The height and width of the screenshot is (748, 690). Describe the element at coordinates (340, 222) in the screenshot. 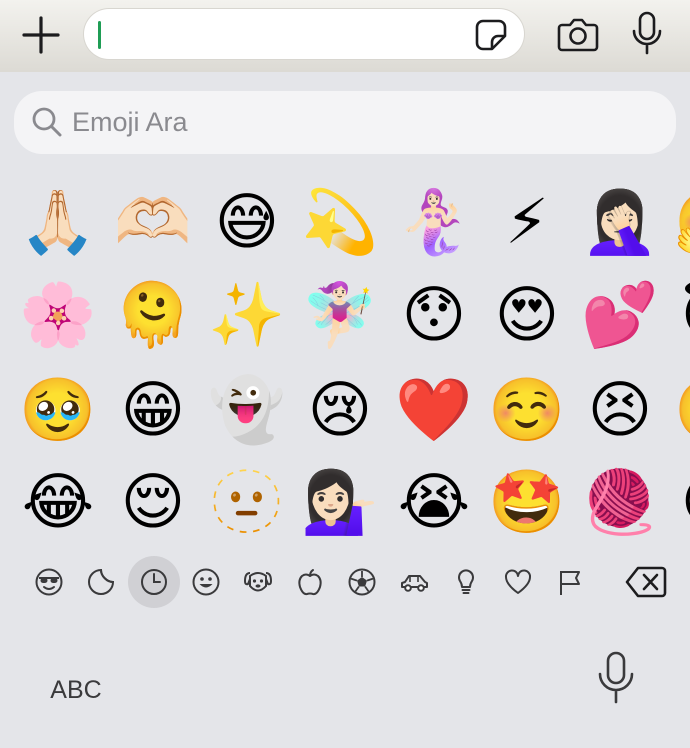

I see `emoji-key: 💫` at that location.